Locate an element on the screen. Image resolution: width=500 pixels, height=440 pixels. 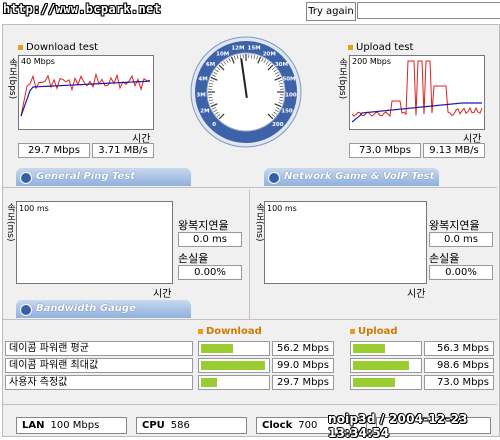
download-chart: 40 Mbps is located at coordinates (86, 92).